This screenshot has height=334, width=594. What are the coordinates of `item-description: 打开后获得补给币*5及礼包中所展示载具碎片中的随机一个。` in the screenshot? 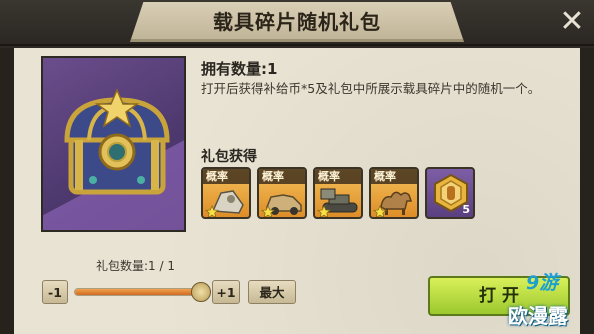 It's located at (371, 88).